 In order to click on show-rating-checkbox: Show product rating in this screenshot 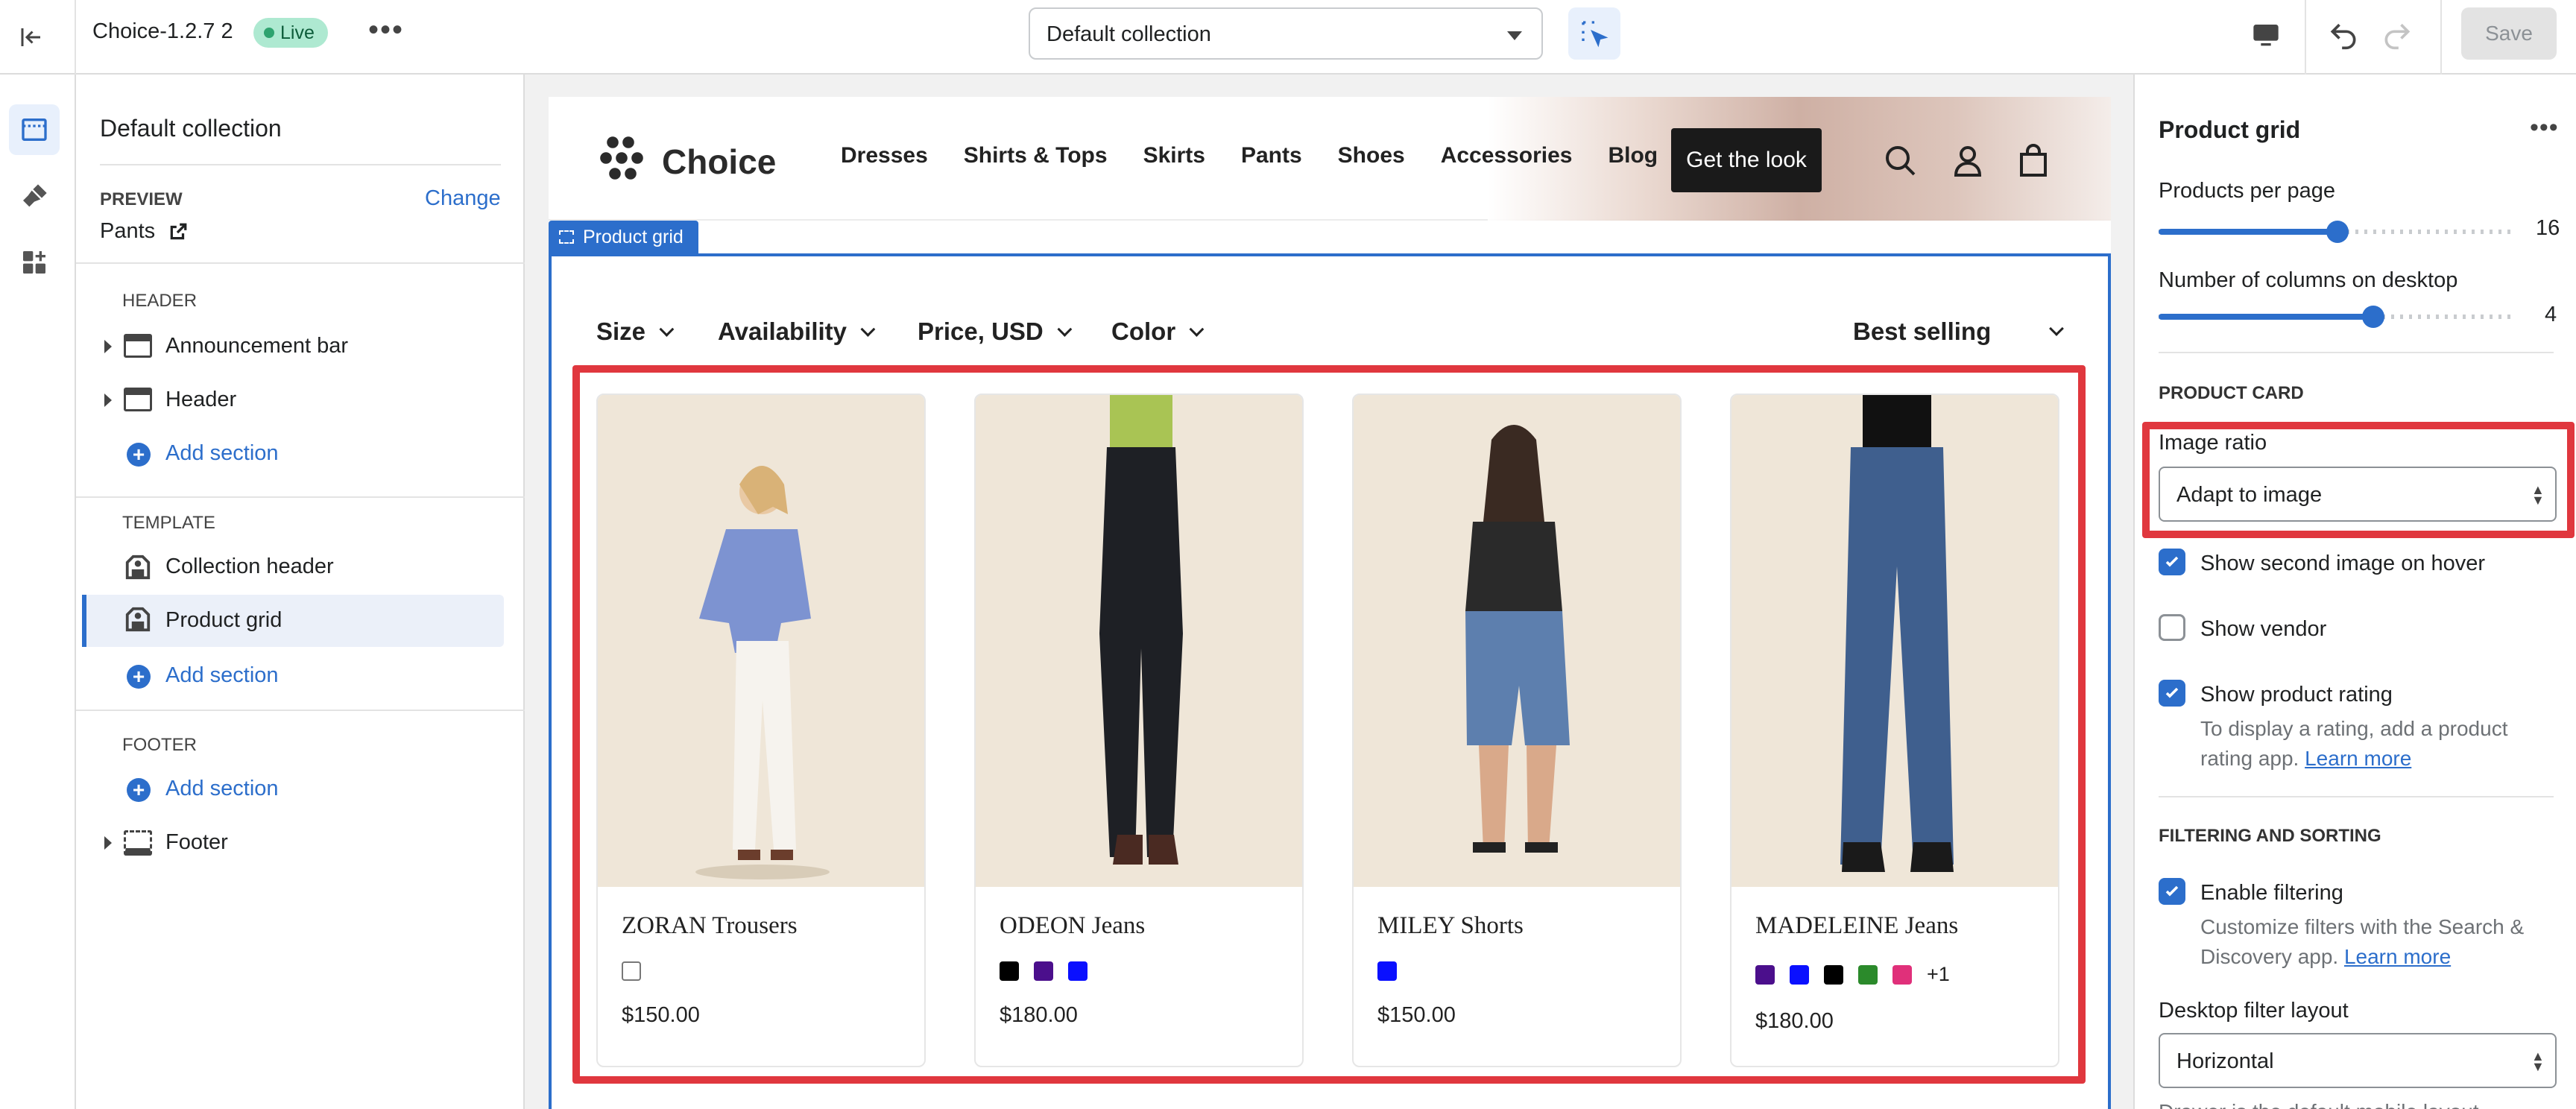, I will do `click(2360, 696)`.